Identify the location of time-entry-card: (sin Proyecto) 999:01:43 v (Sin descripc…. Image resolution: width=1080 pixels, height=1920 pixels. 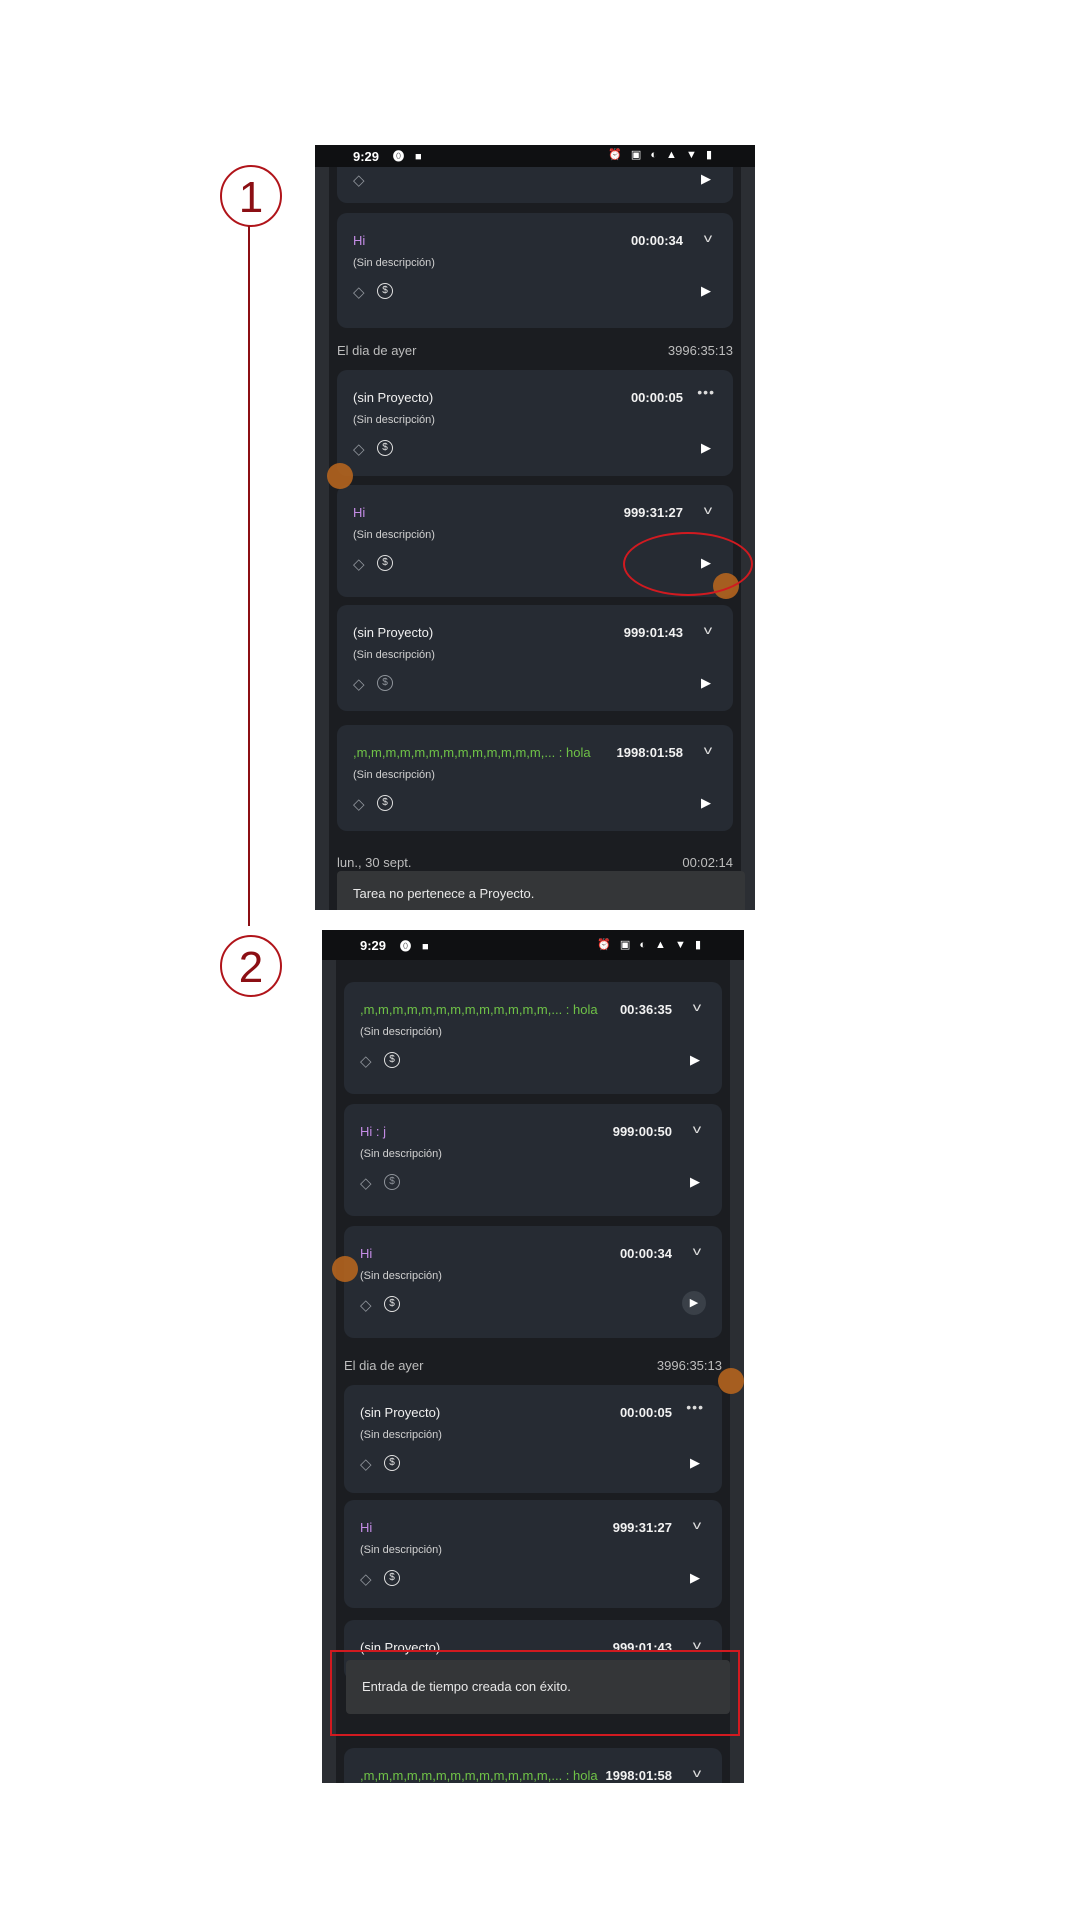
(535, 658).